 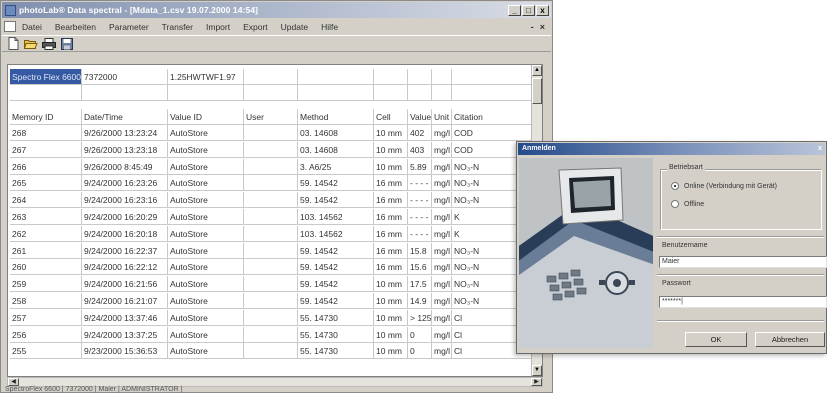 What do you see at coordinates (687, 204) in the screenshot?
I see `offline-radio-option: Offline` at bounding box center [687, 204].